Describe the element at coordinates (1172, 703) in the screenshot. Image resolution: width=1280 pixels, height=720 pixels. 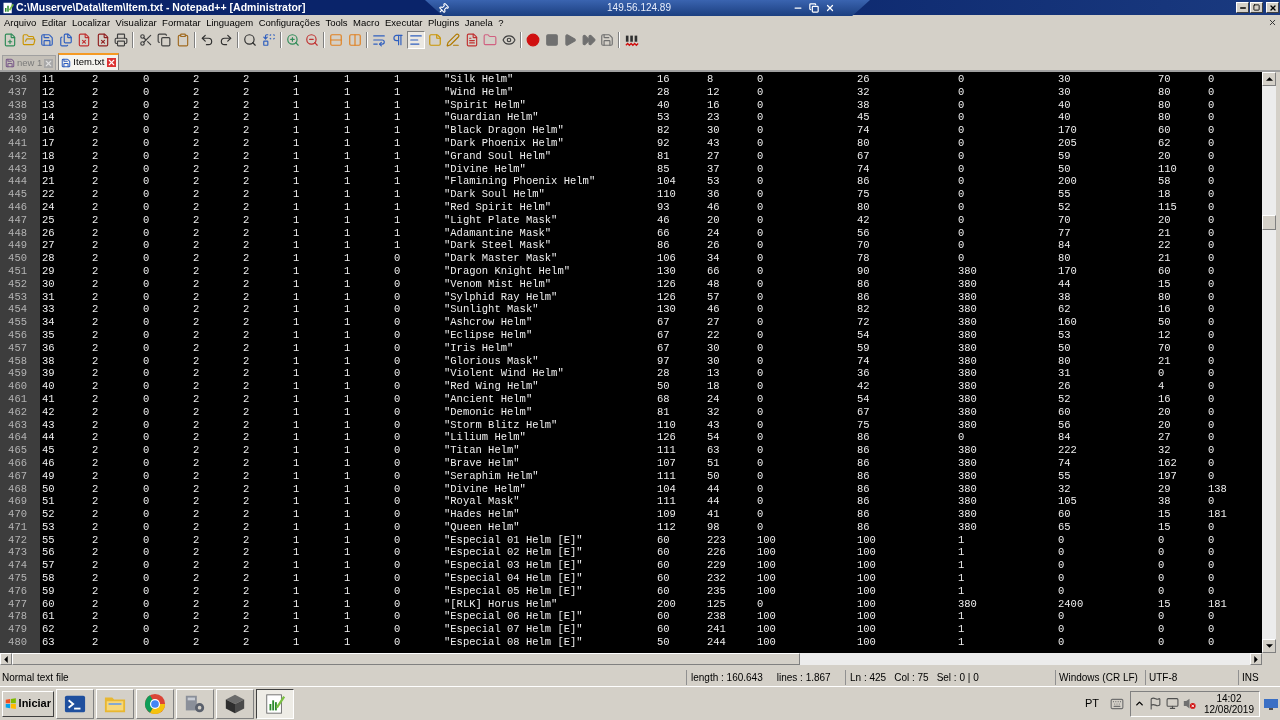
I see `monitor-icon` at that location.